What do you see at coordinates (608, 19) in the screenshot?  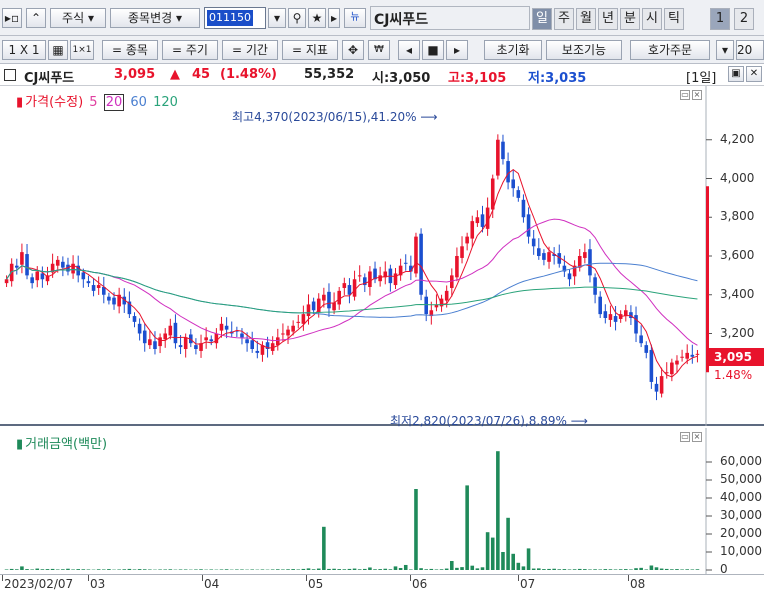 I see `tab-period-3: 년` at bounding box center [608, 19].